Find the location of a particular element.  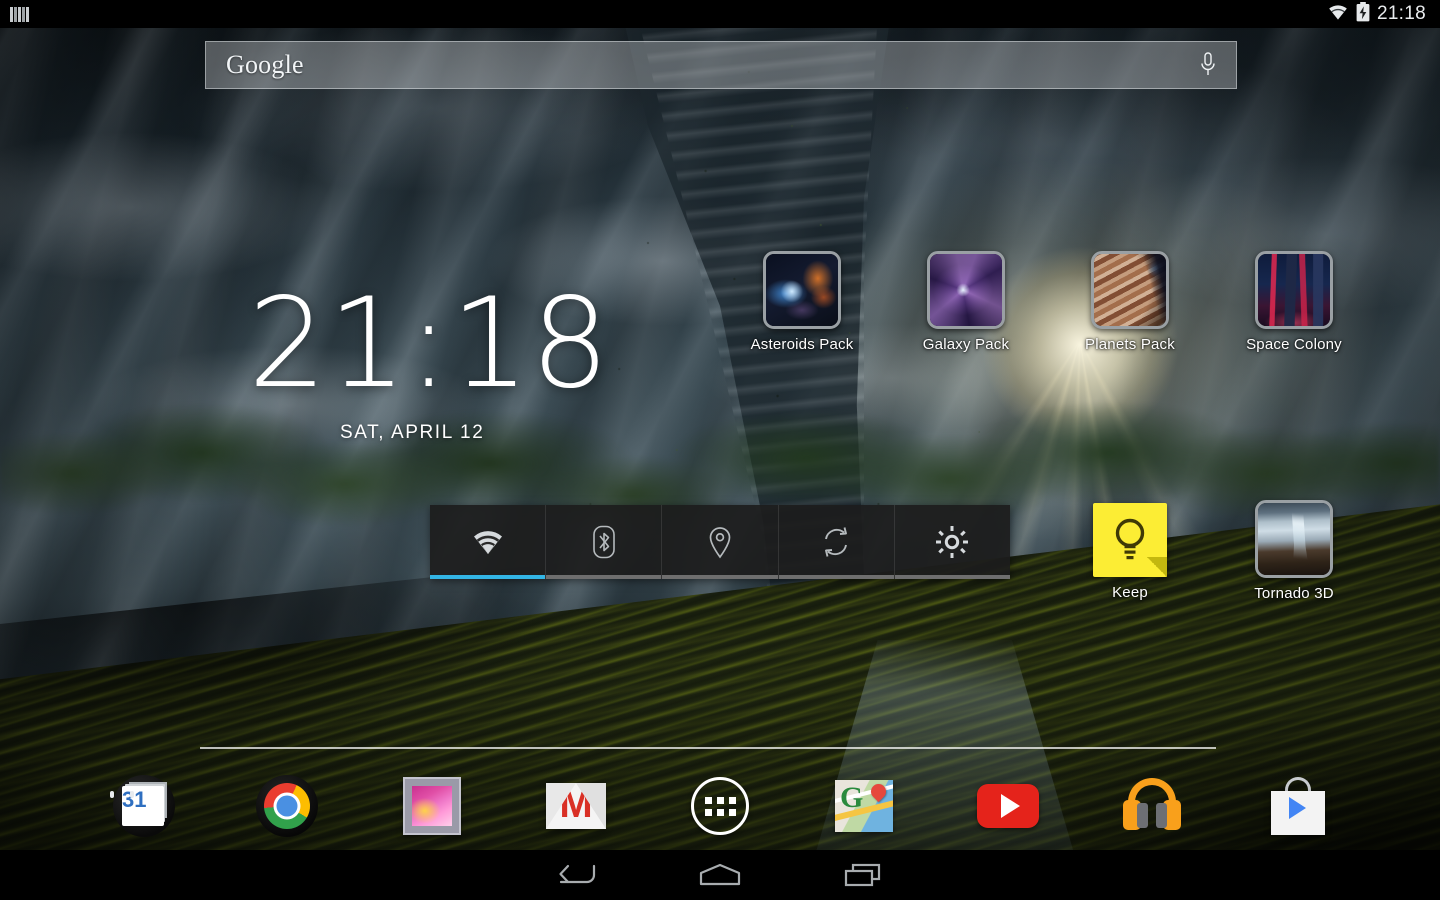

dock-chrome is located at coordinates (287, 806).